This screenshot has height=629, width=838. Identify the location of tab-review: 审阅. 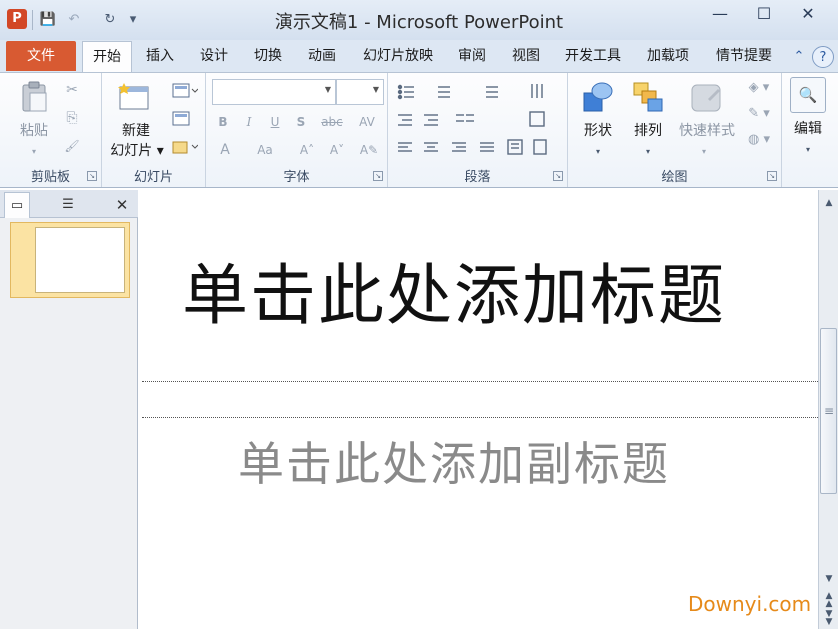
(472, 56).